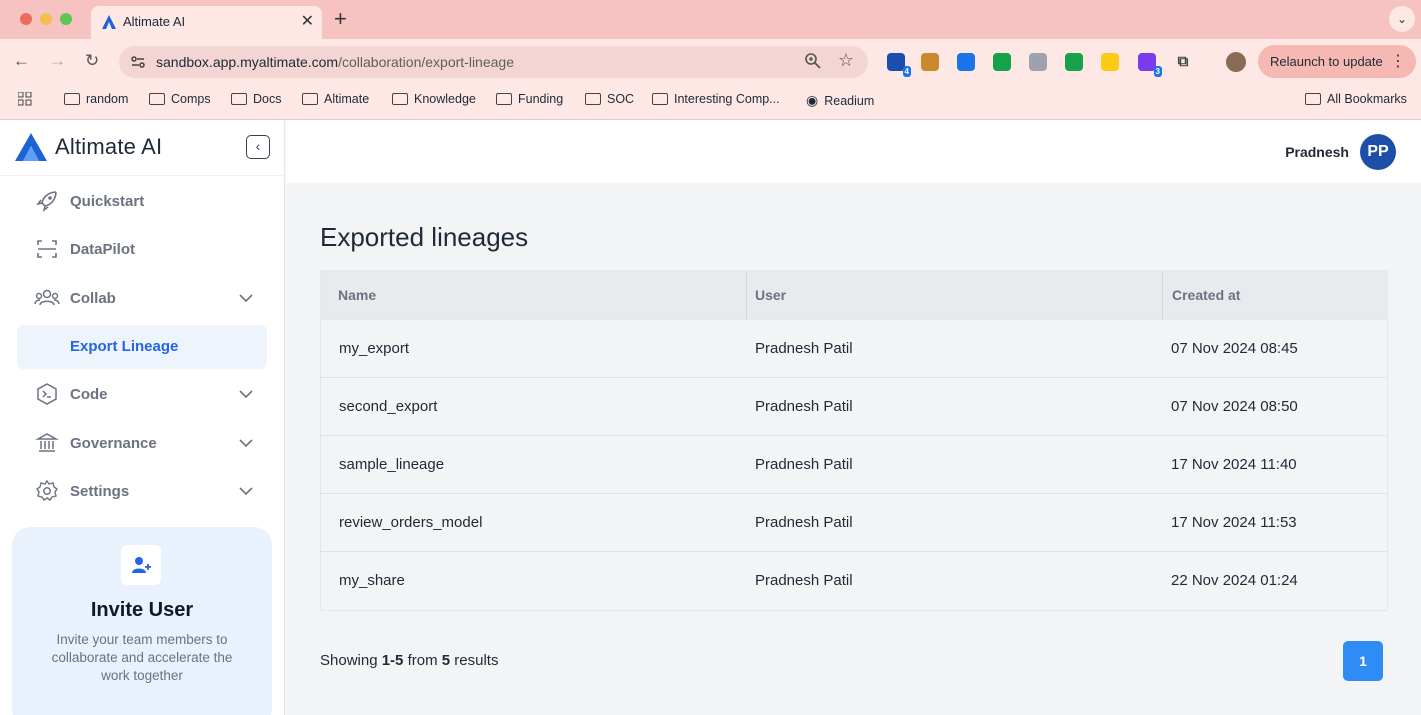 The height and width of the screenshot is (715, 1421). Describe the element at coordinates (25, 99) in the screenshot. I see `apps-grid-icon` at that location.